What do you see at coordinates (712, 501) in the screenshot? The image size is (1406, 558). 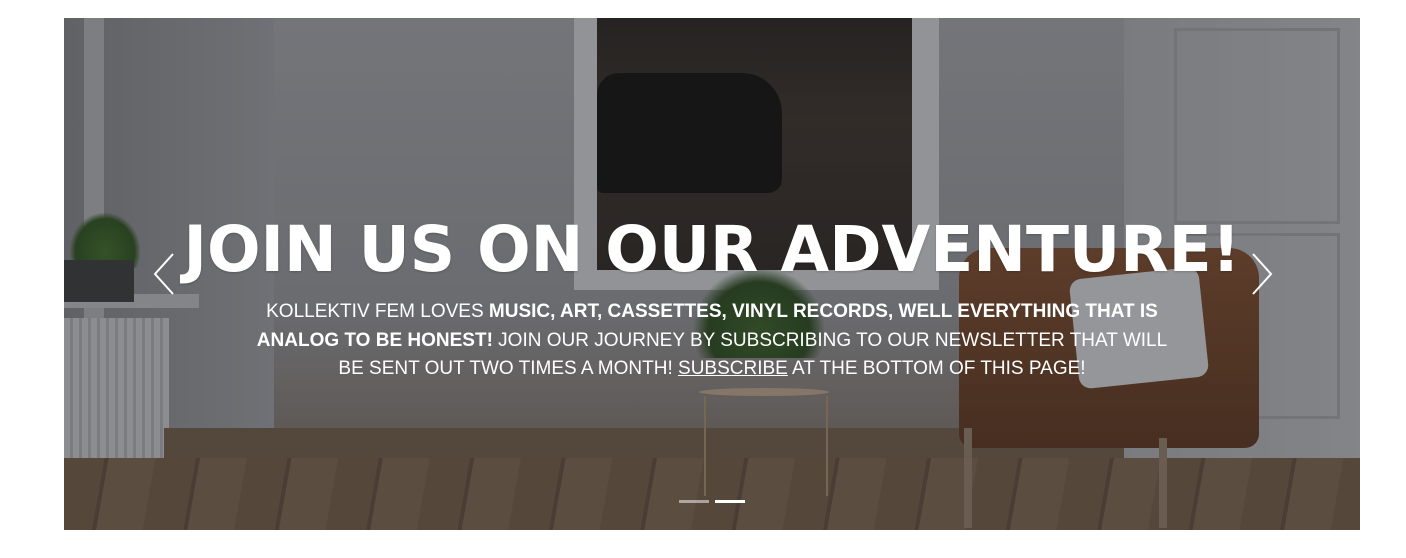 I see `slider-pagination` at bounding box center [712, 501].